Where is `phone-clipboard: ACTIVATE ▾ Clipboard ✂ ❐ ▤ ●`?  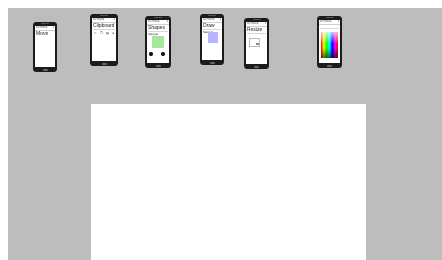
phone-clipboard: ACTIVATE ▾ Clipboard ✂ ❐ ▤ ● is located at coordinates (104, 40).